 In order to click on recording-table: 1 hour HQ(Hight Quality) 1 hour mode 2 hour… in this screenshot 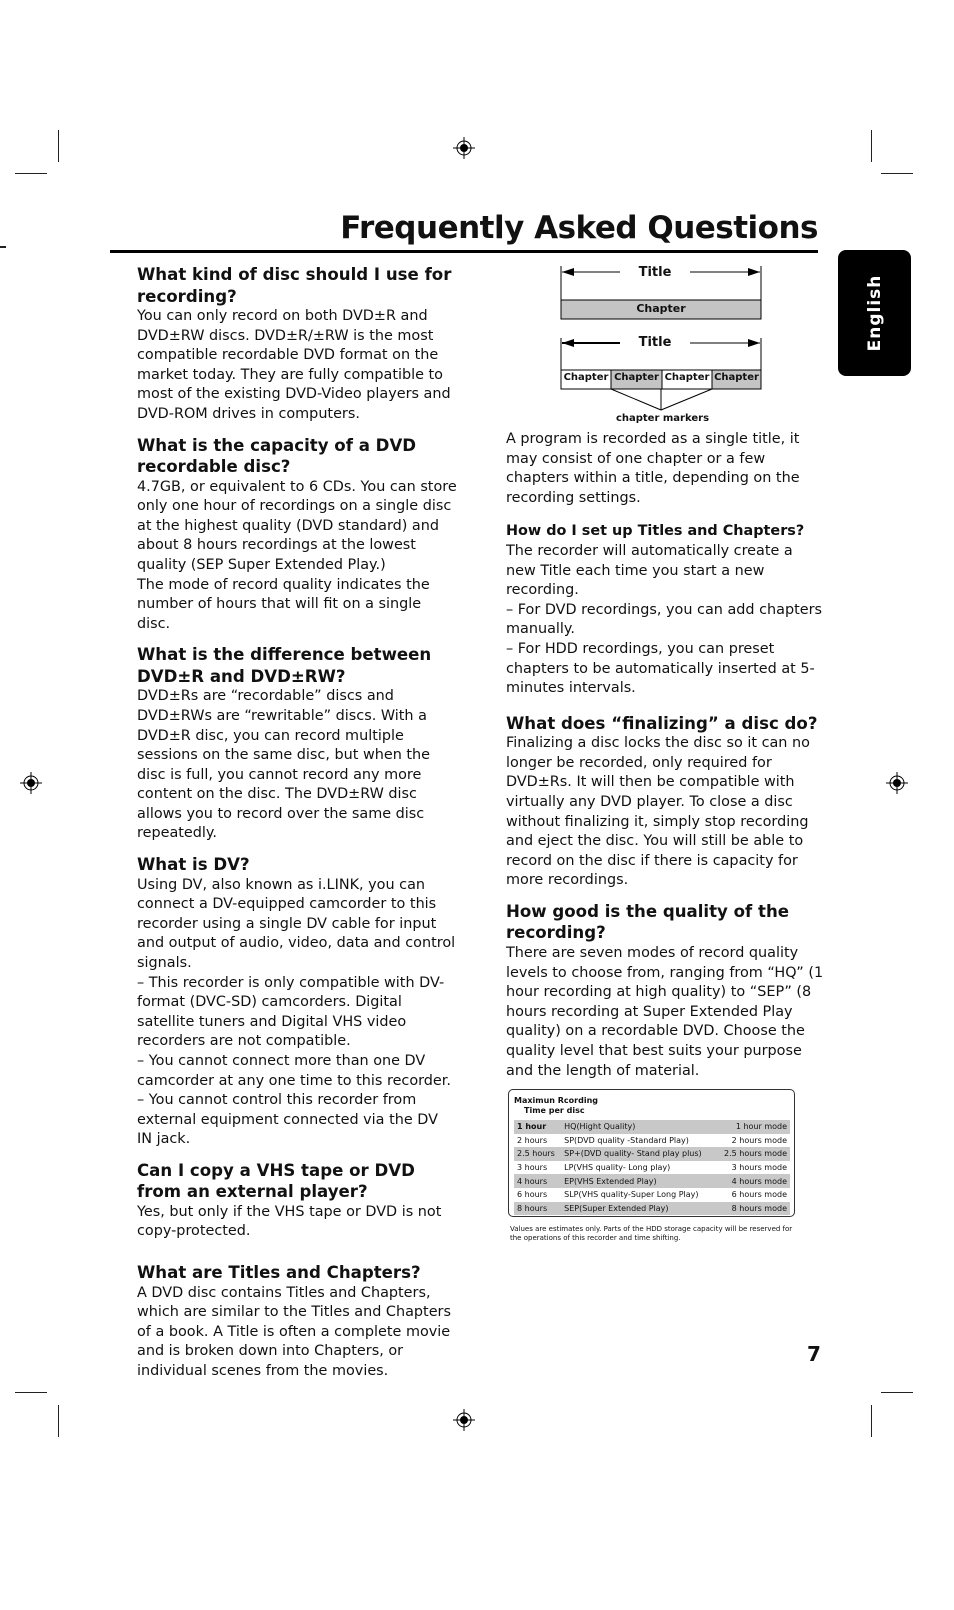, I will do `click(652, 1168)`.